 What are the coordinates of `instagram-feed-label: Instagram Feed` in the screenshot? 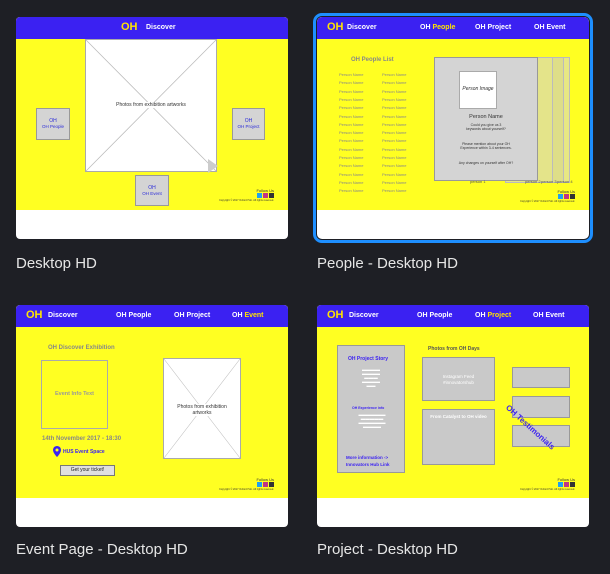 It's located at (458, 376).